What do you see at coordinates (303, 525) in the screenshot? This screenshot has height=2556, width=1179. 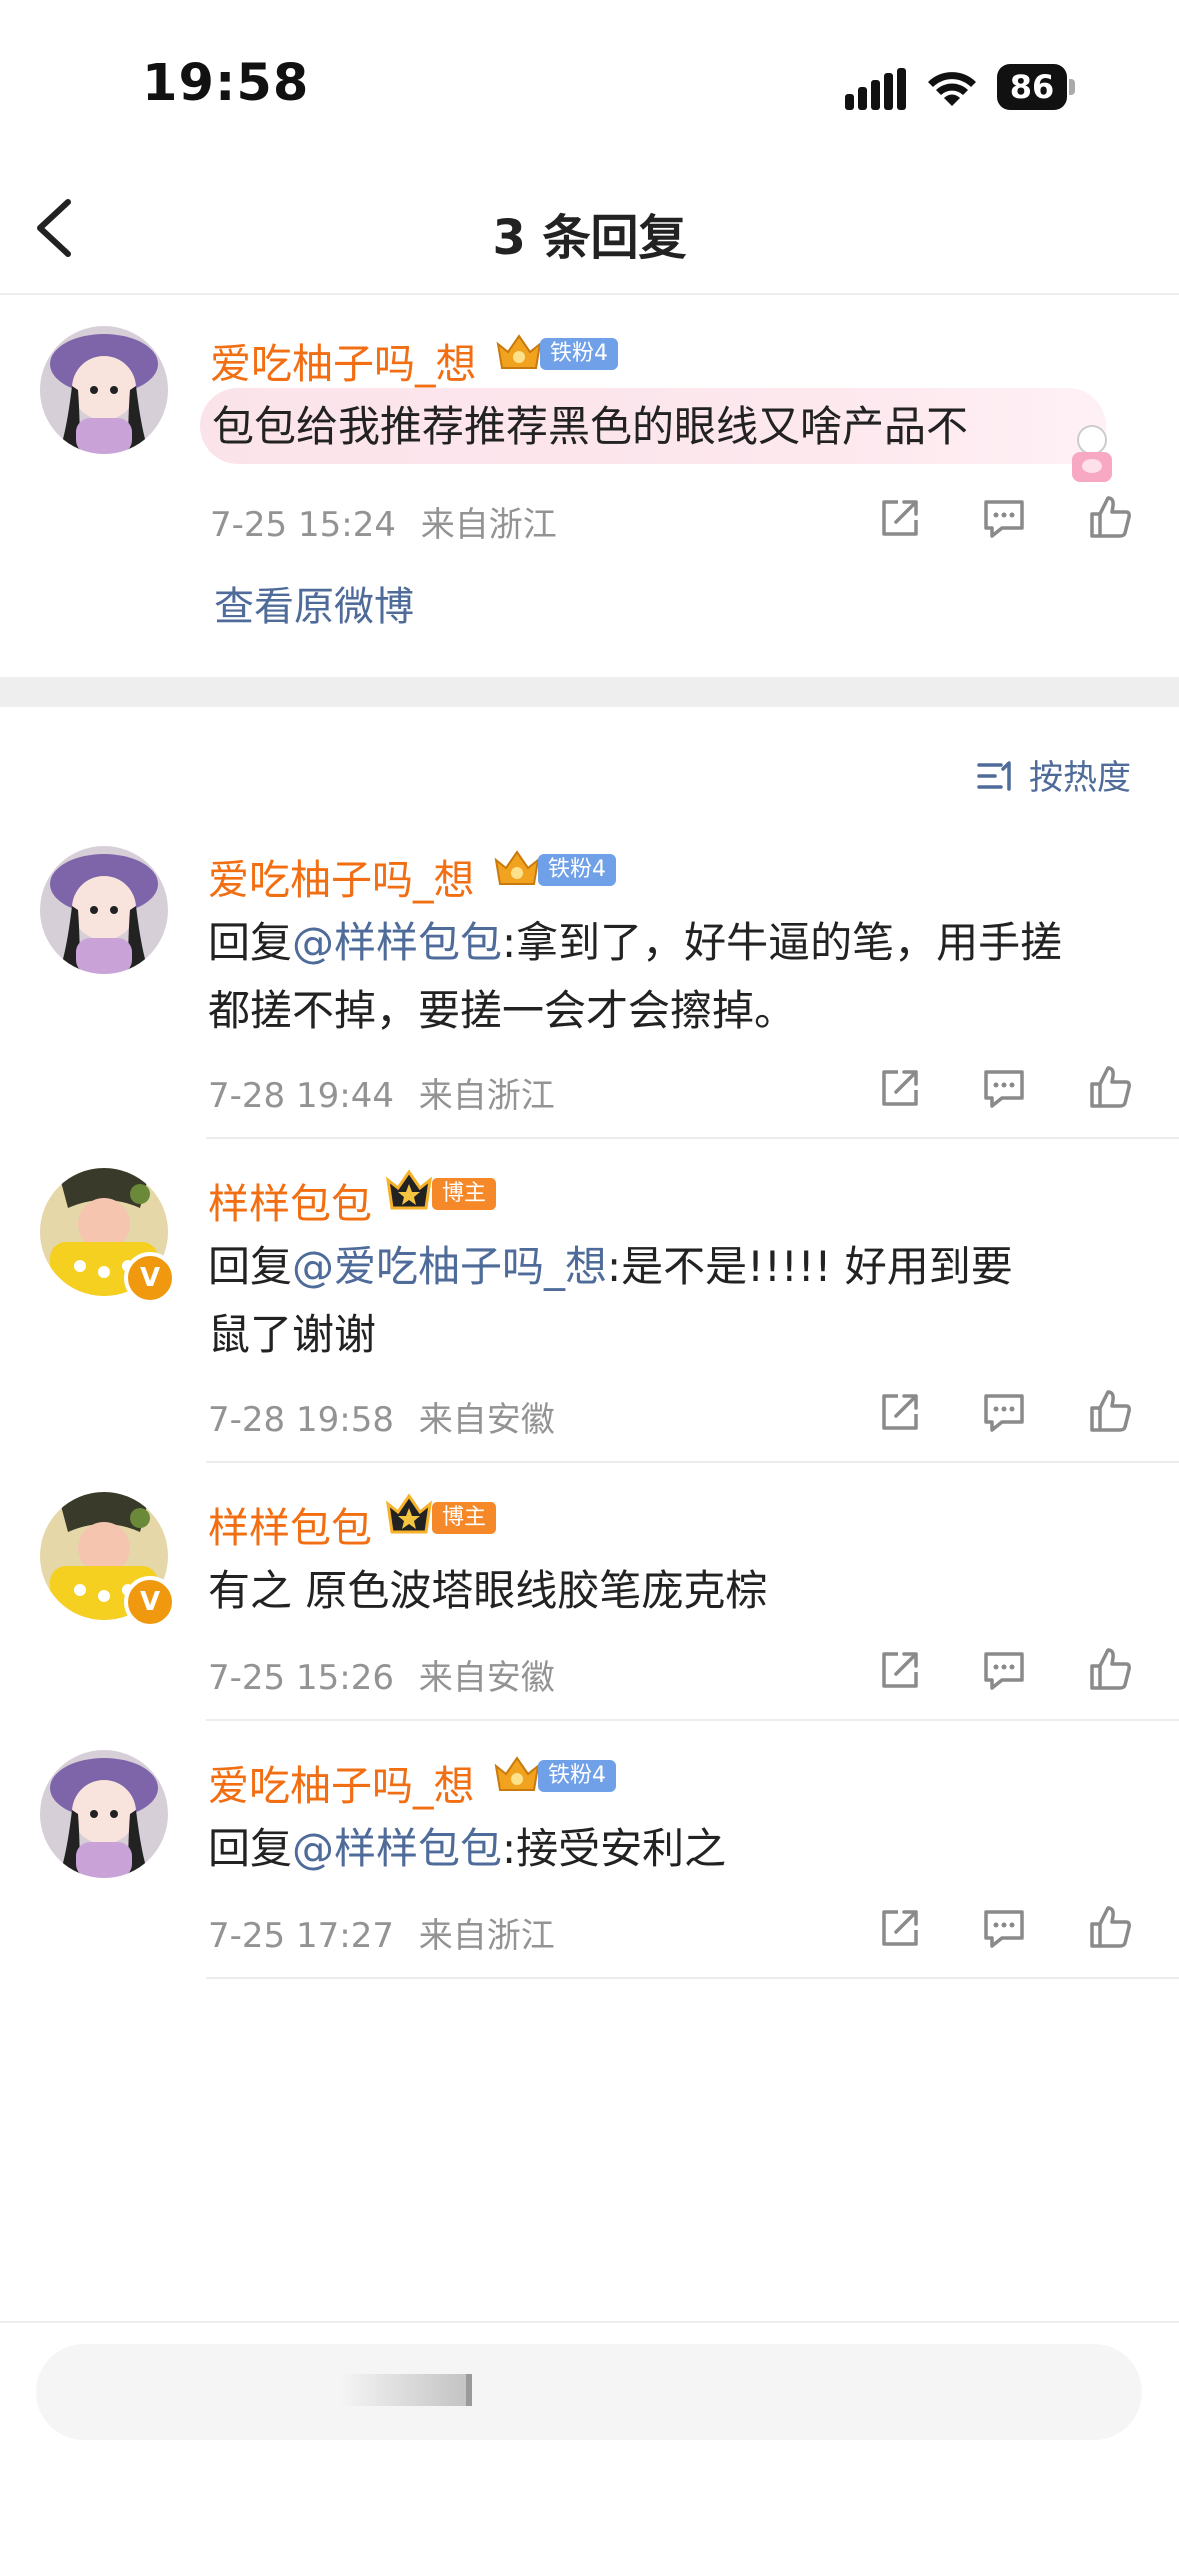 I see `comment-date: 7-25 15:24` at bounding box center [303, 525].